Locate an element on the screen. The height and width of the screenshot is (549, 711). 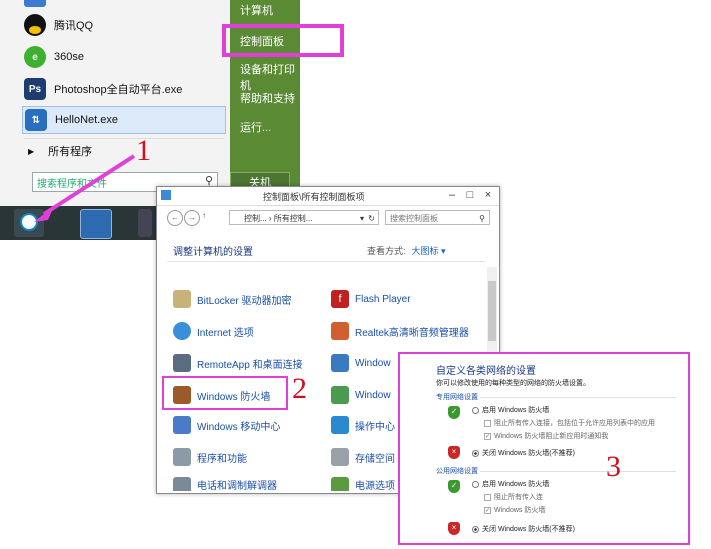
start-menu-item-label: 360se is located at coordinates (69, 57).